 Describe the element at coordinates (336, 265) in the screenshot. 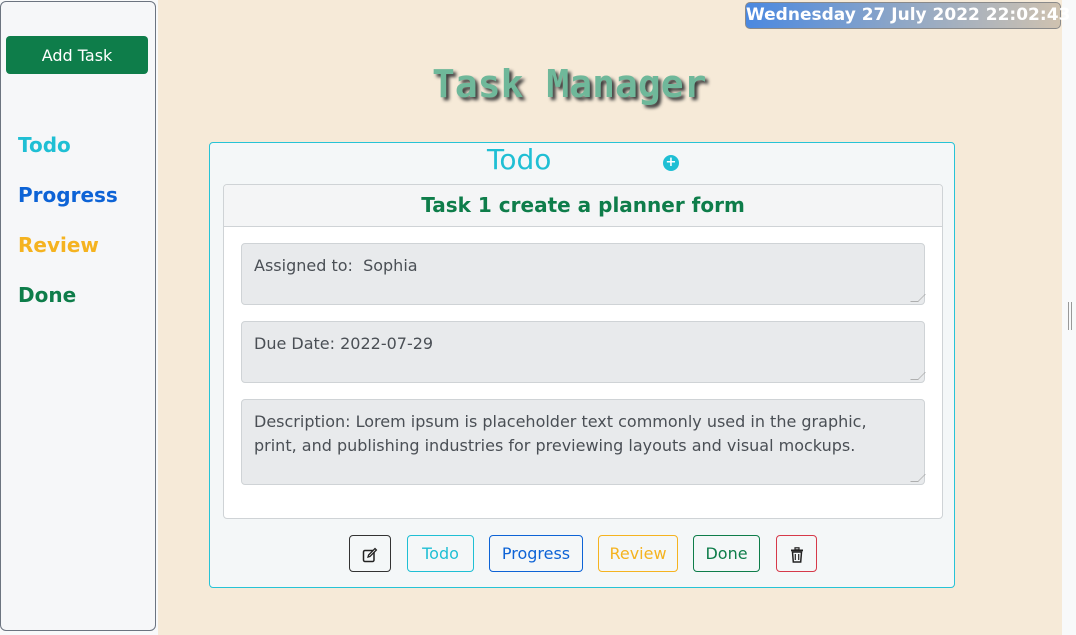

I see `assigned-text: Assigned to: Sophia` at that location.